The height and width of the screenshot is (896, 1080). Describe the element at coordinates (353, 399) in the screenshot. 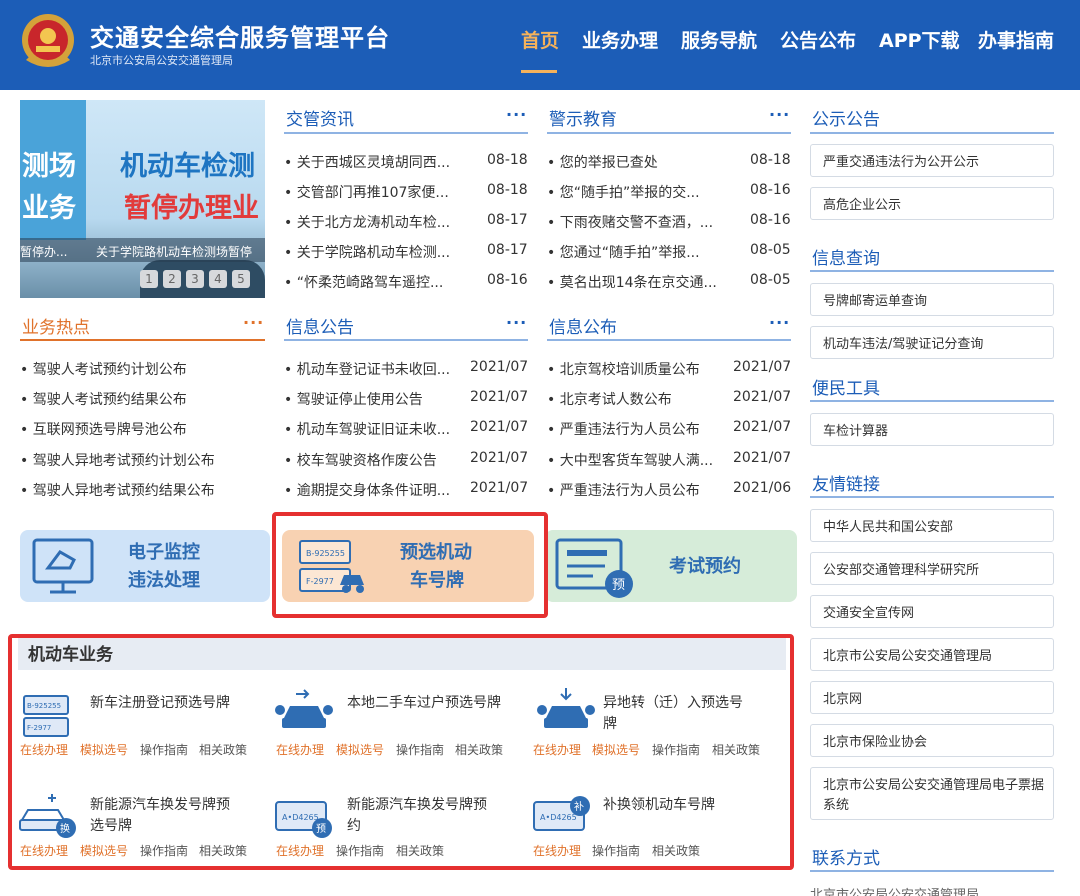

I see `info-notice-item: • 驾驶证停止使用公告` at that location.